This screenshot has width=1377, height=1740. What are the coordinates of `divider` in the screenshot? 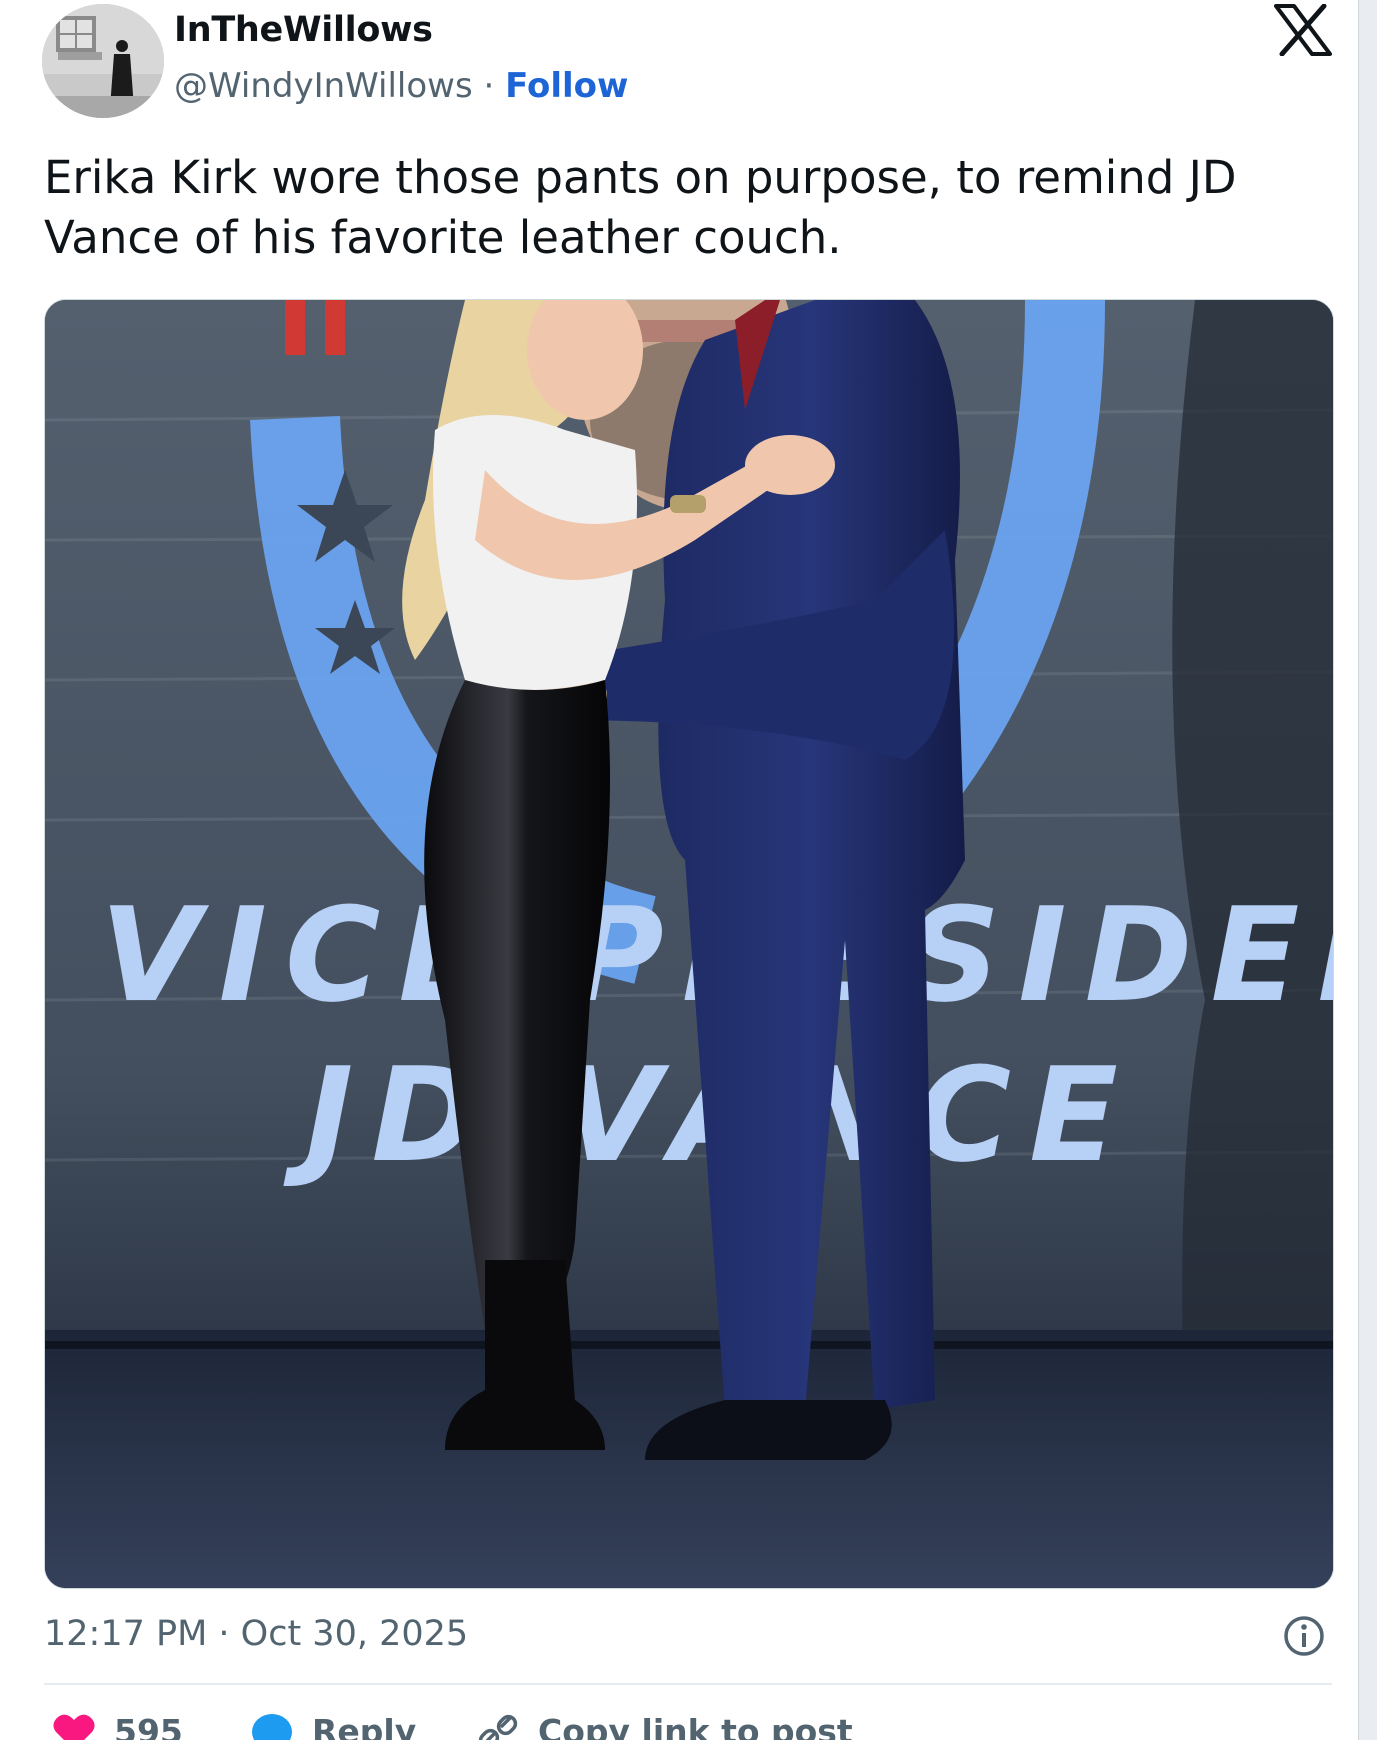 It's located at (688, 1684).